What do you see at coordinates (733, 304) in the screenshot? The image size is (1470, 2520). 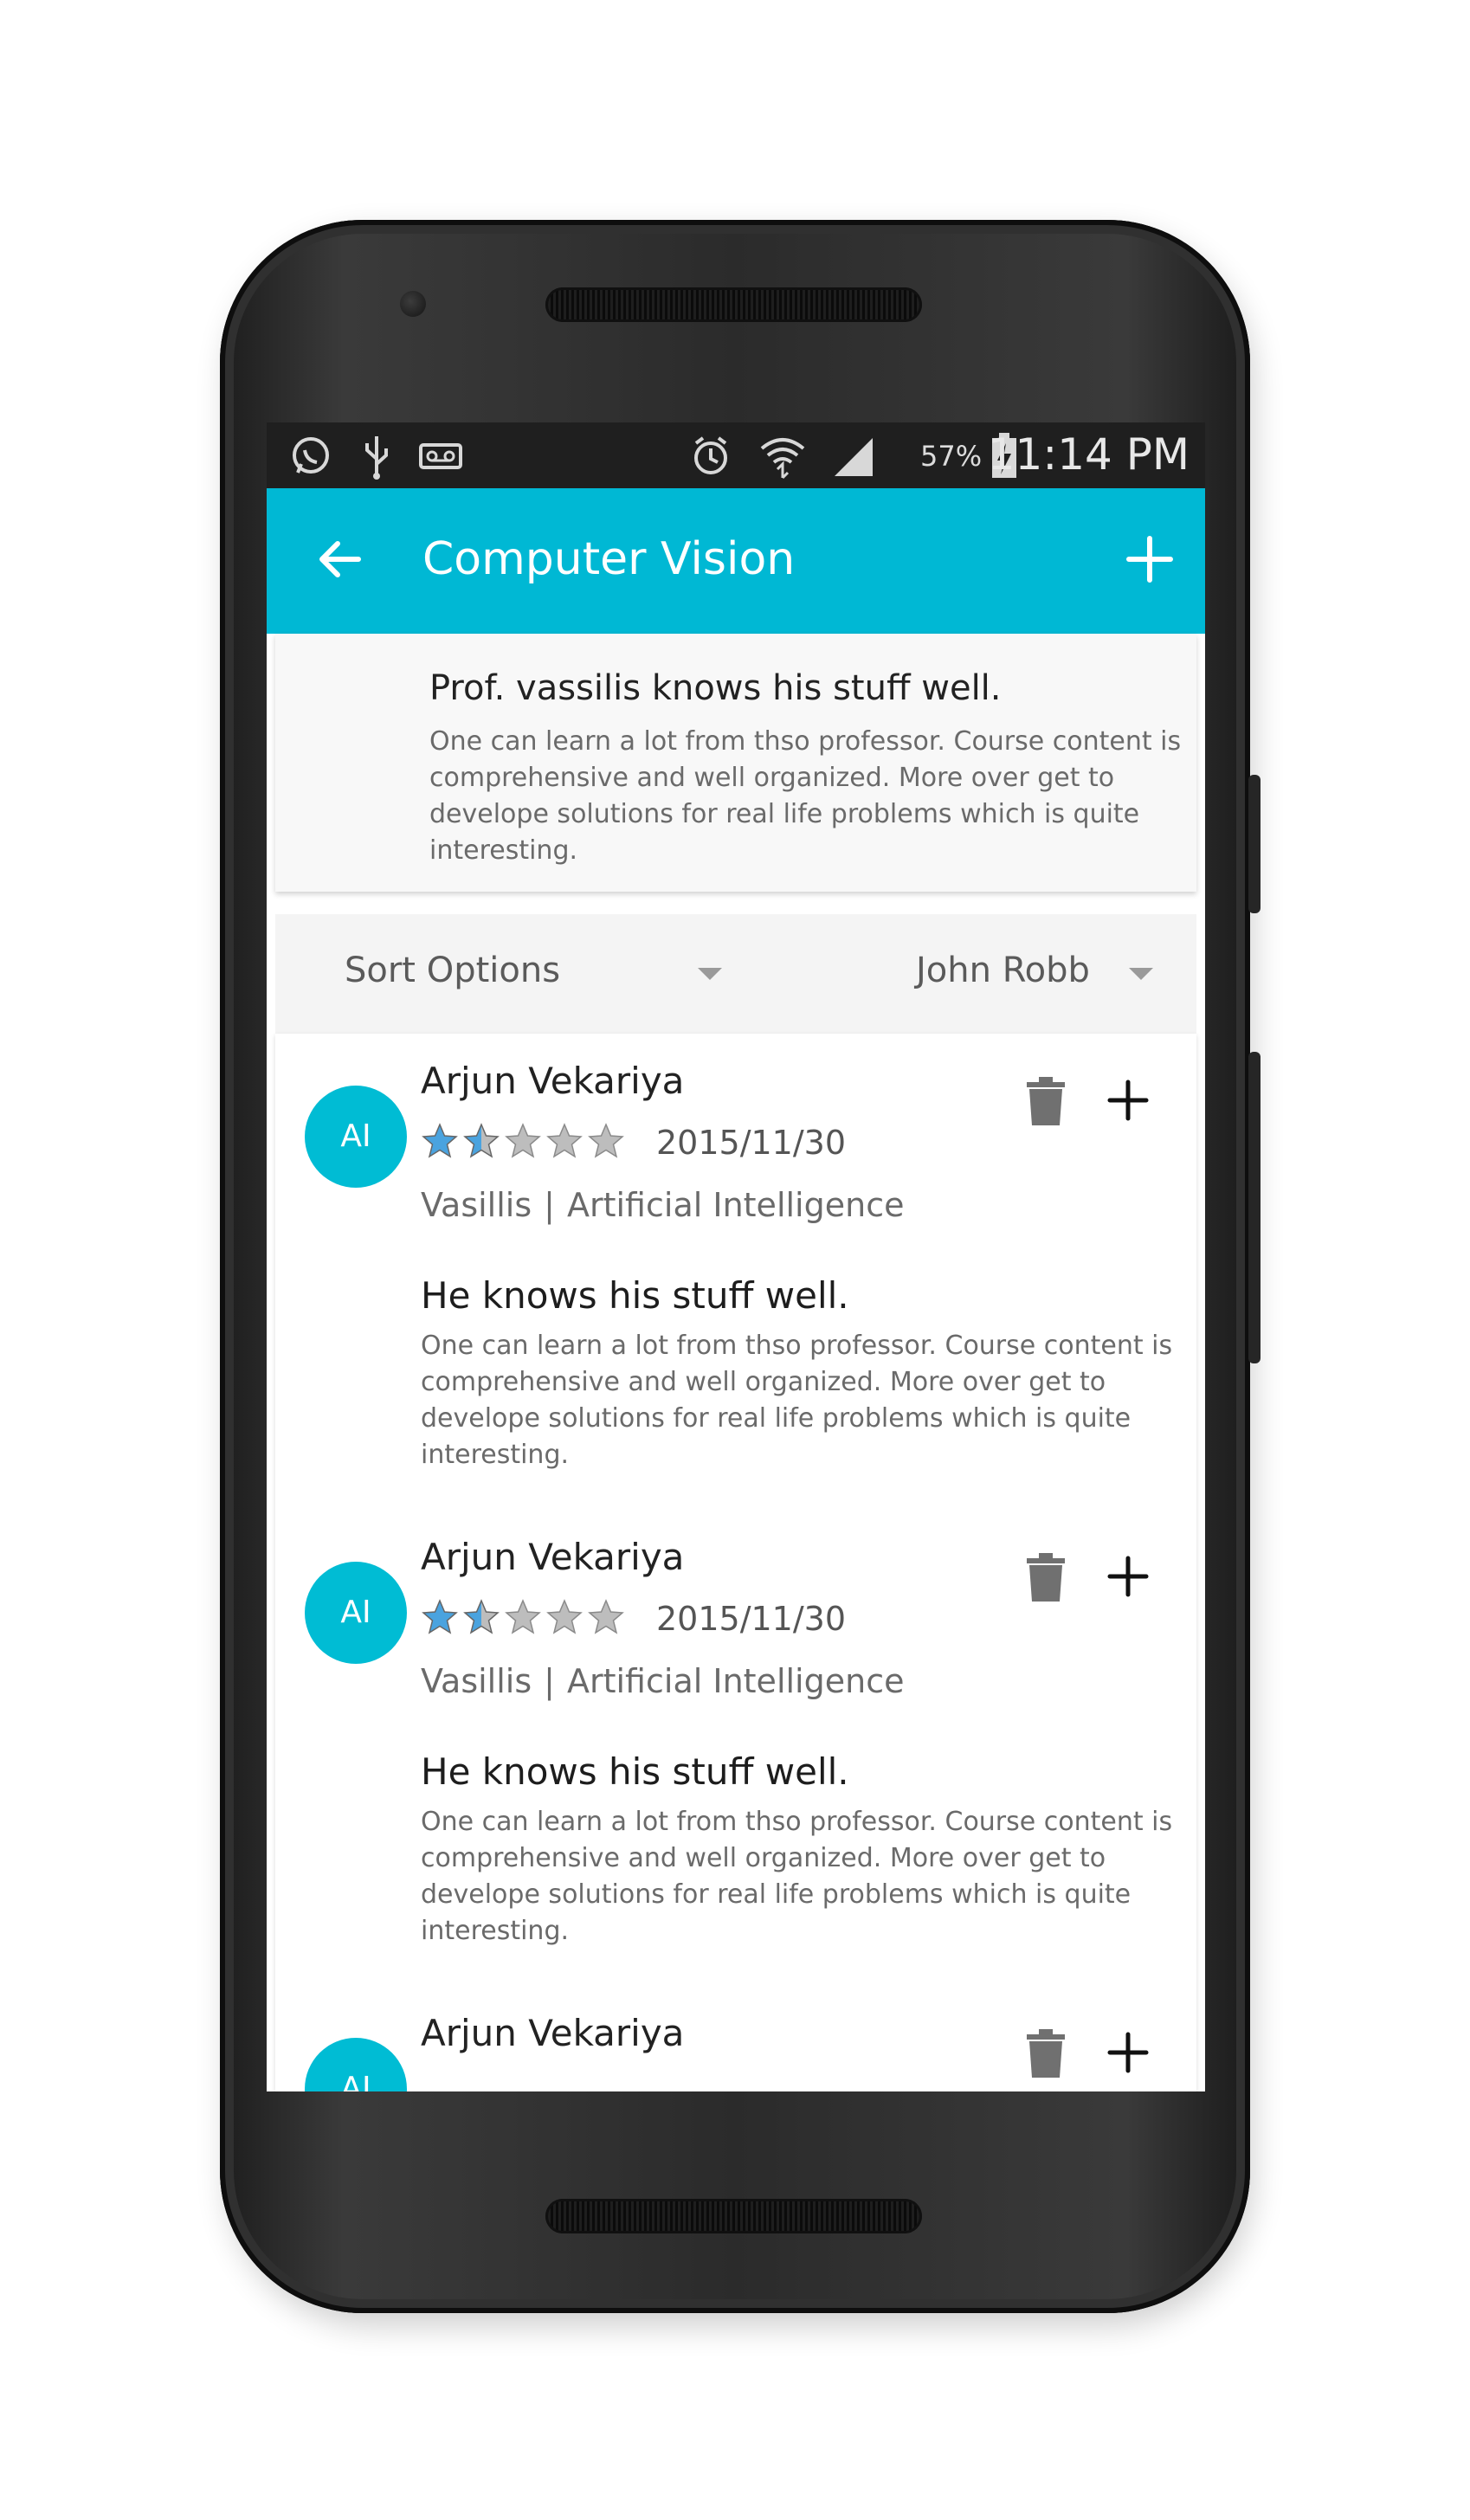 I see `top-speaker` at bounding box center [733, 304].